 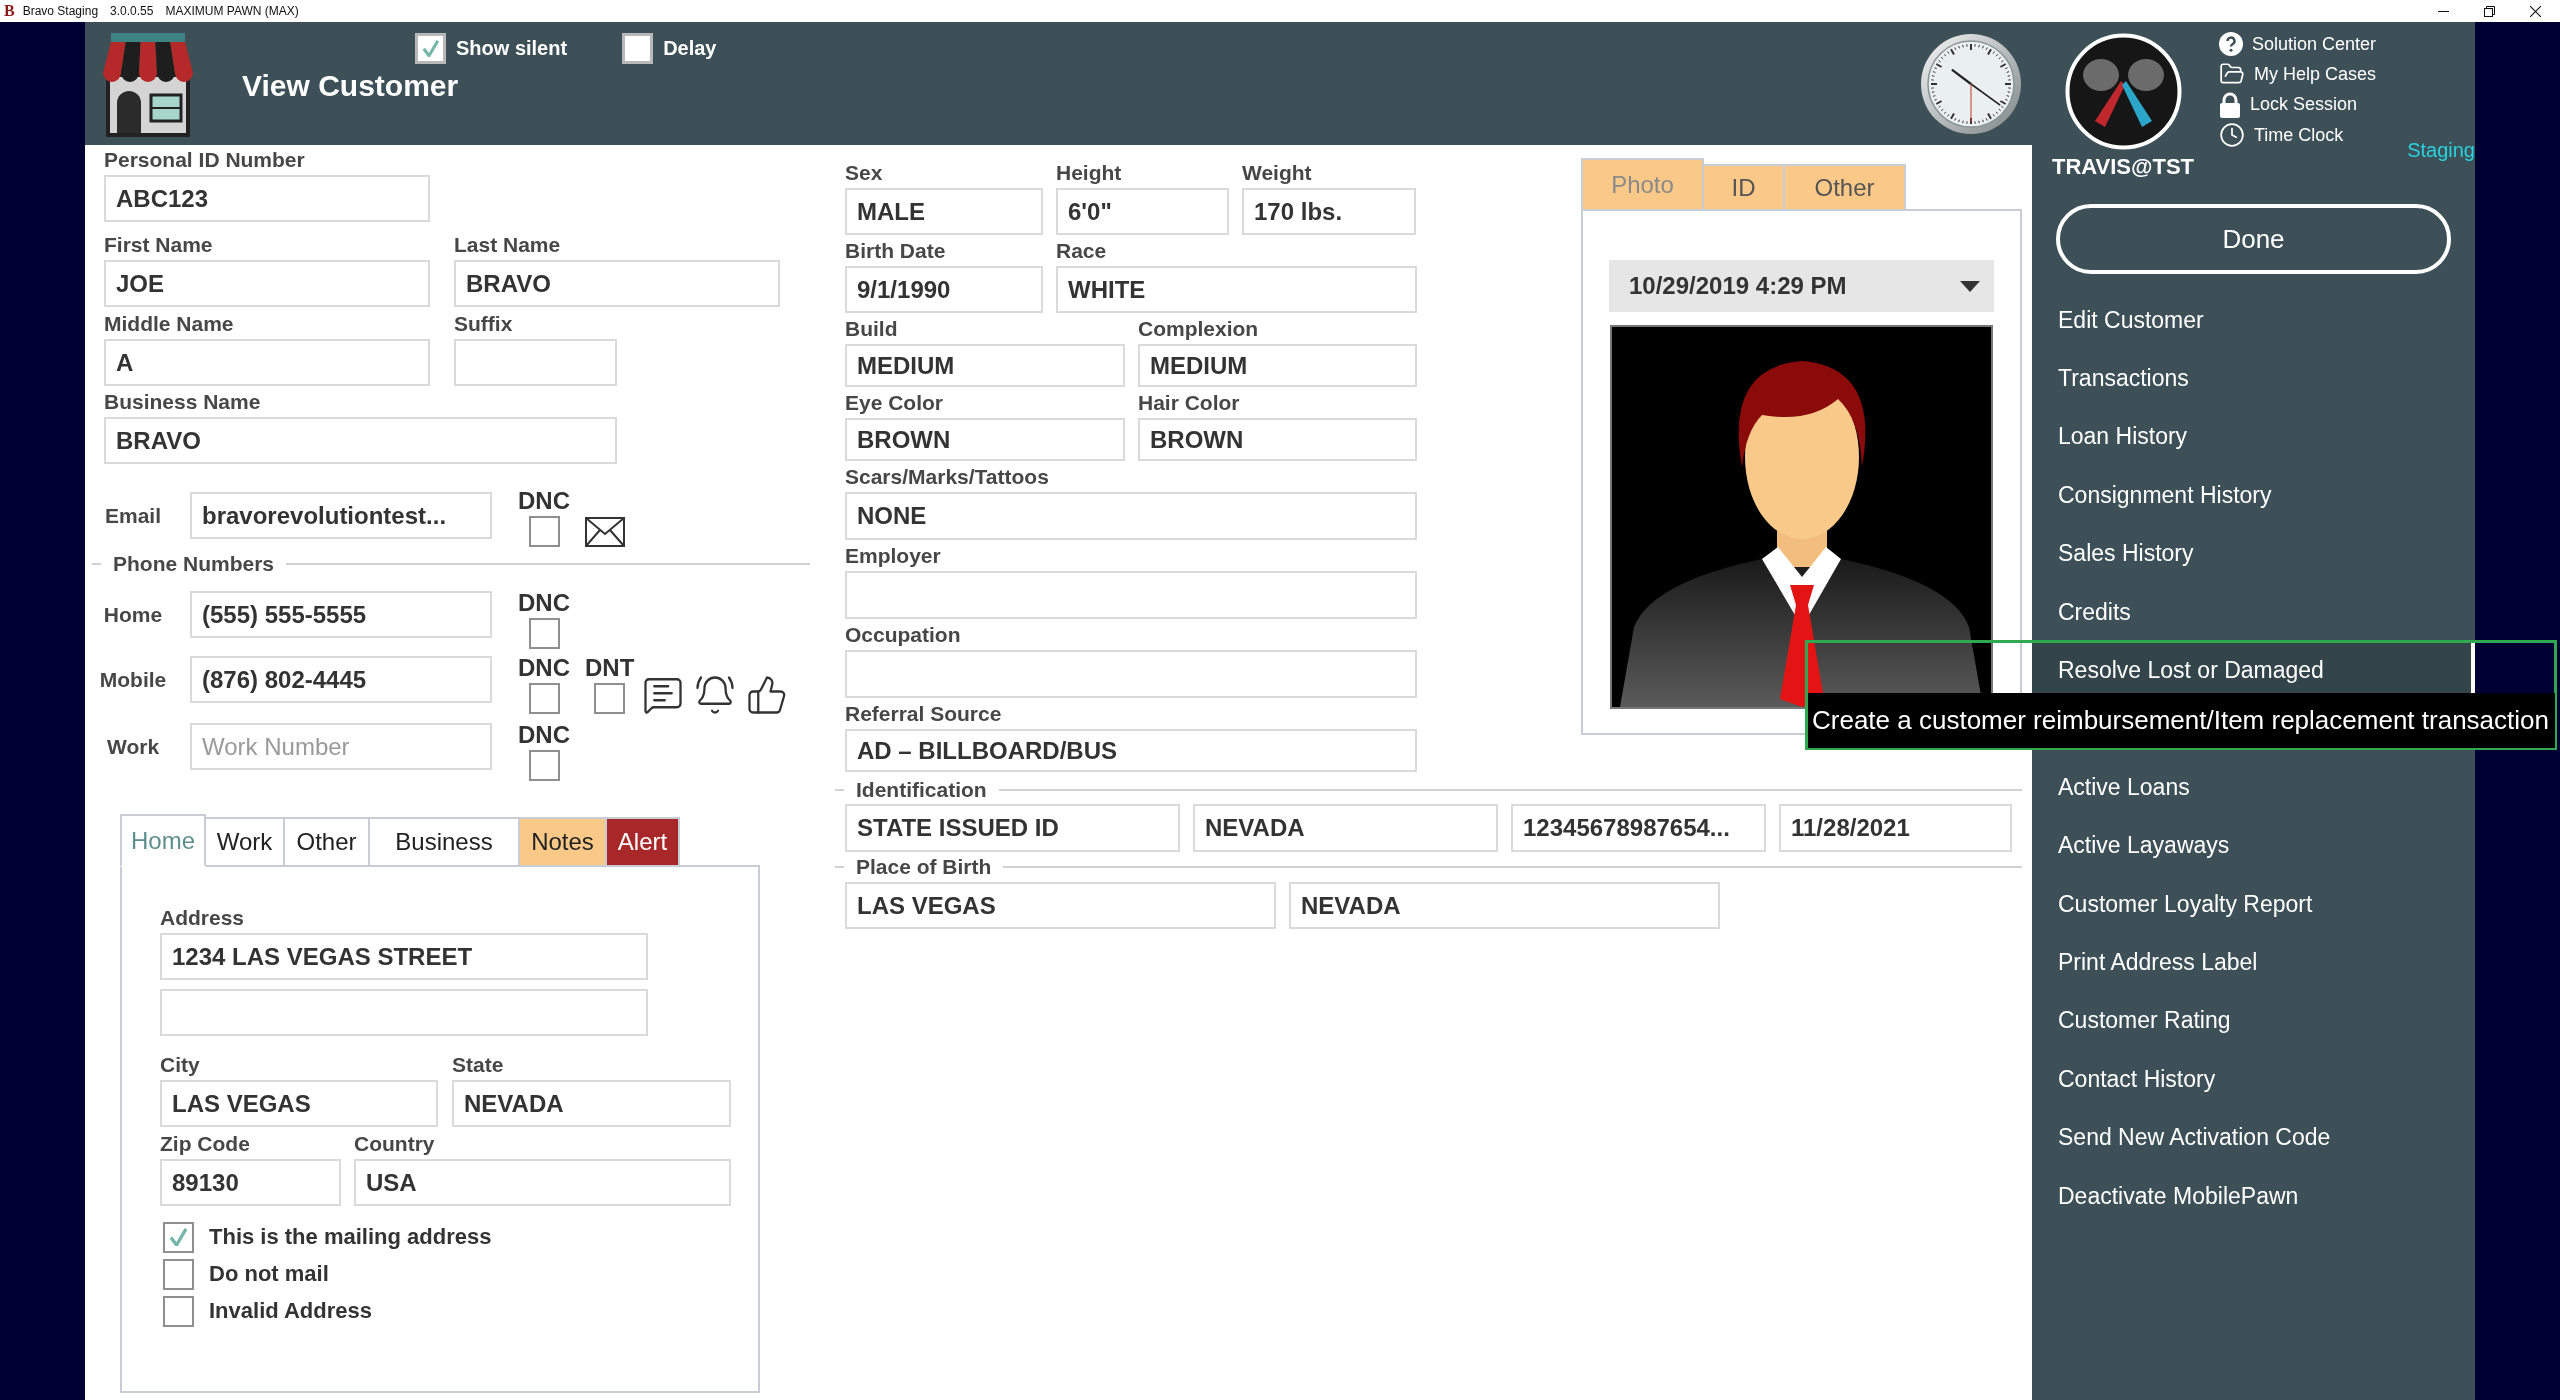 What do you see at coordinates (202, 918) in the screenshot?
I see `field-label: Address` at bounding box center [202, 918].